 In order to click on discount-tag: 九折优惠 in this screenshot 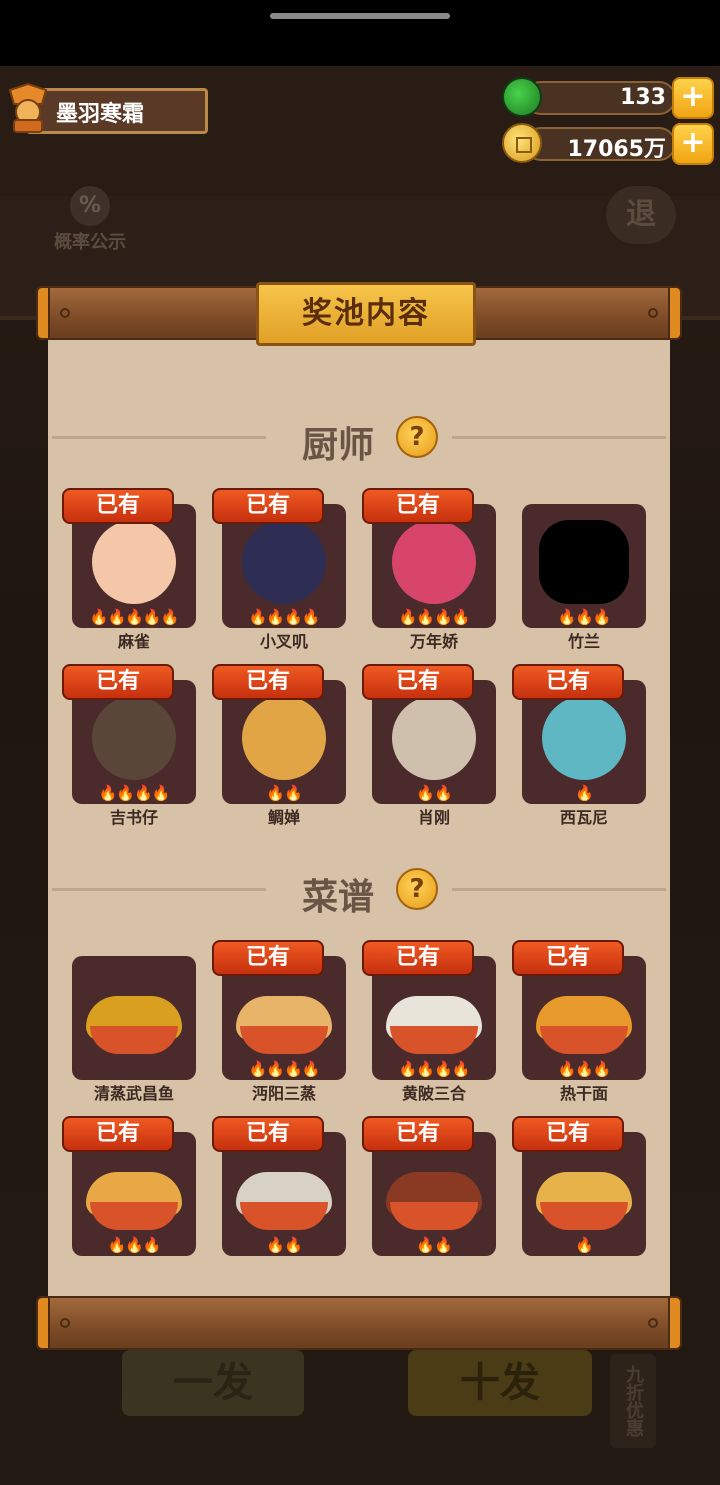, I will do `click(633, 1401)`.